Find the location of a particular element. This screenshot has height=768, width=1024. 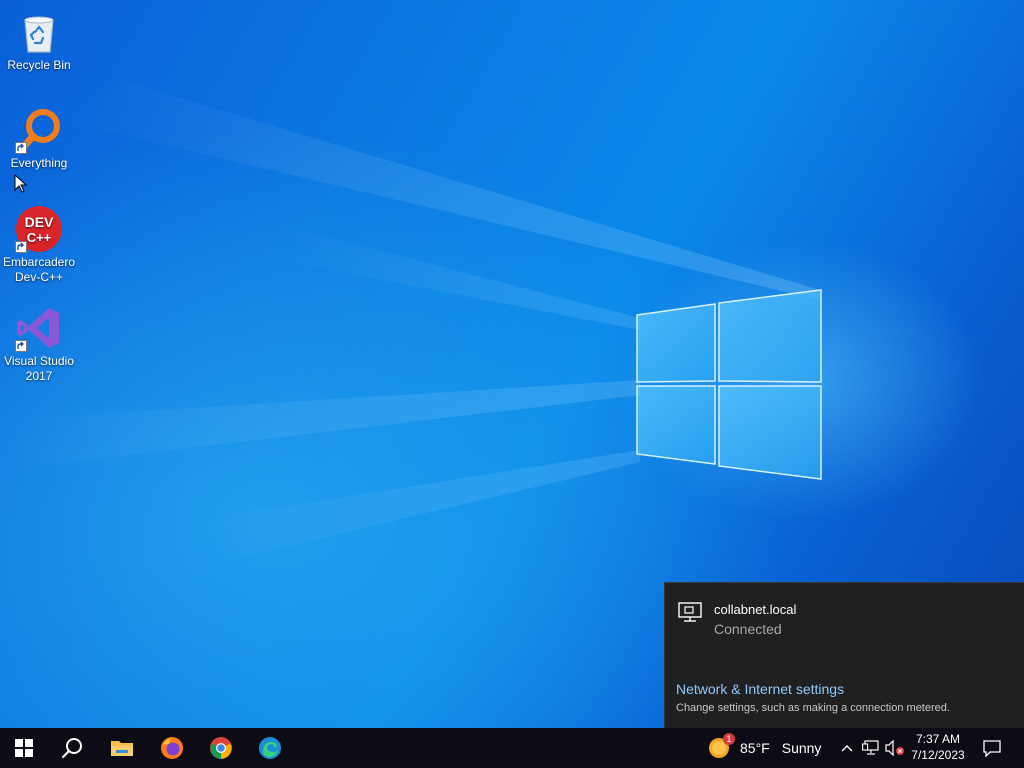

taskbar-firefox is located at coordinates (172, 748).